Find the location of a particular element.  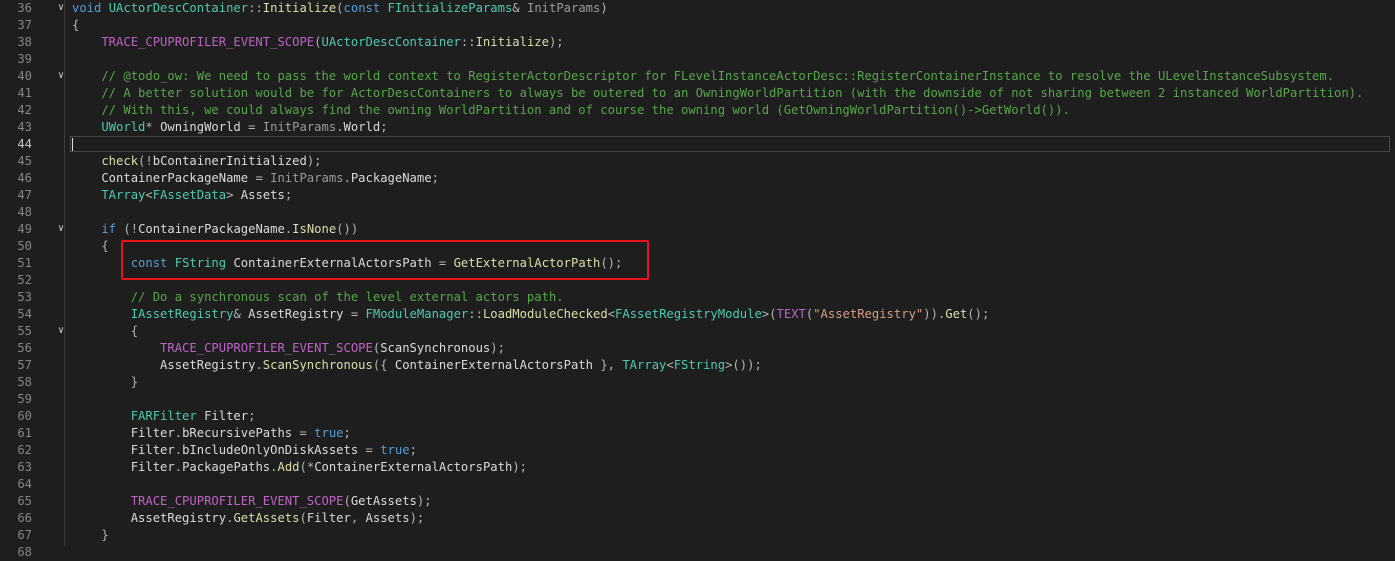

code-token: UWorld is located at coordinates (109, 127).